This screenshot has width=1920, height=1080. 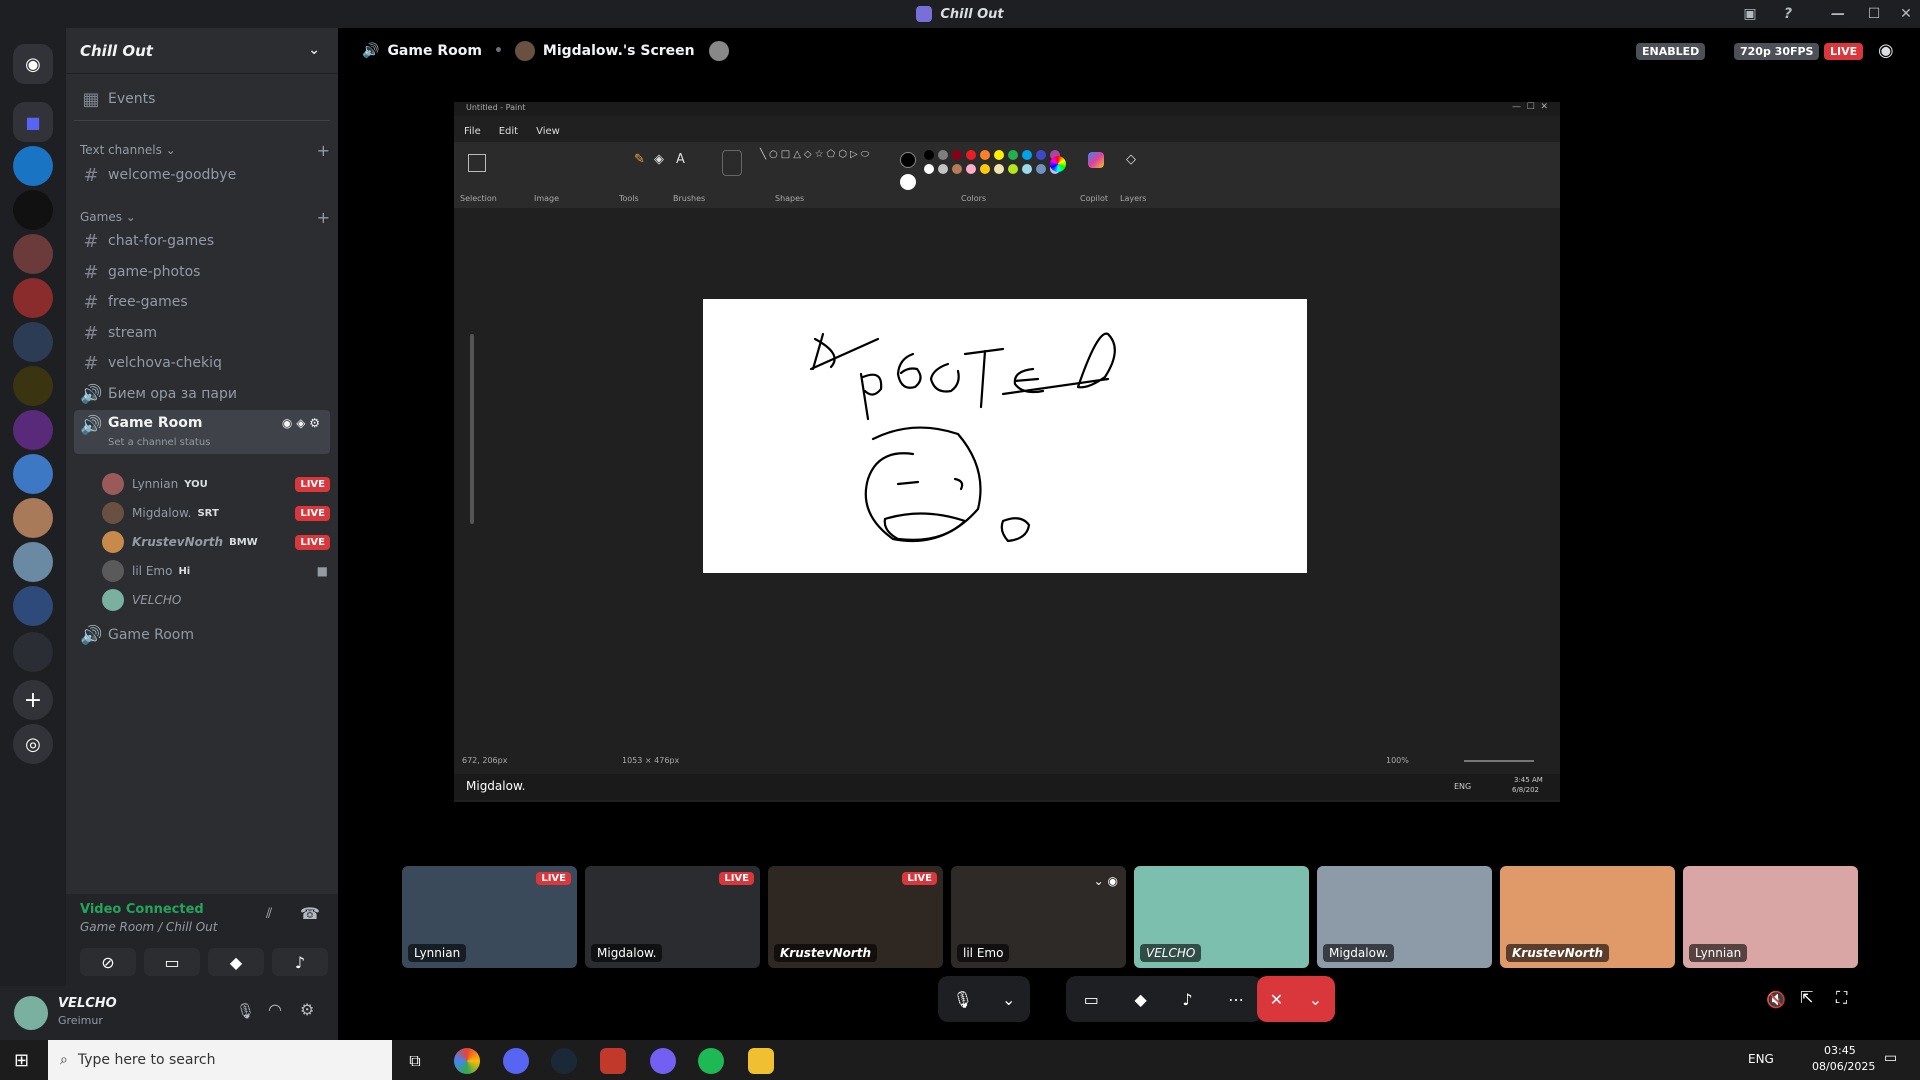 What do you see at coordinates (467, 1061) in the screenshot?
I see `chrome-icon` at bounding box center [467, 1061].